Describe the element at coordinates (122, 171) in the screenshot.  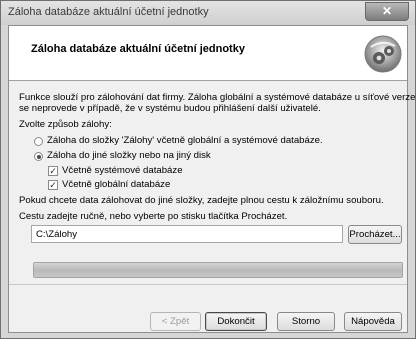
I see `checkbox-include-system-db-label: Včetně systémové databáze` at that location.